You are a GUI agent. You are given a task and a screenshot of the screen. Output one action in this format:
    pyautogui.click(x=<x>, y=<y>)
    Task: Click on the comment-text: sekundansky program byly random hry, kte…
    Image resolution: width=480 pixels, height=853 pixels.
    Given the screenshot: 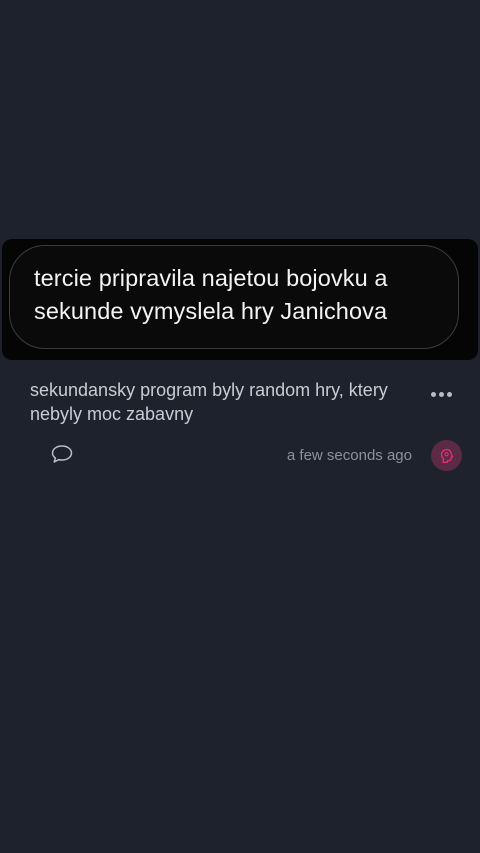 What is the action you would take?
    pyautogui.click(x=209, y=402)
    